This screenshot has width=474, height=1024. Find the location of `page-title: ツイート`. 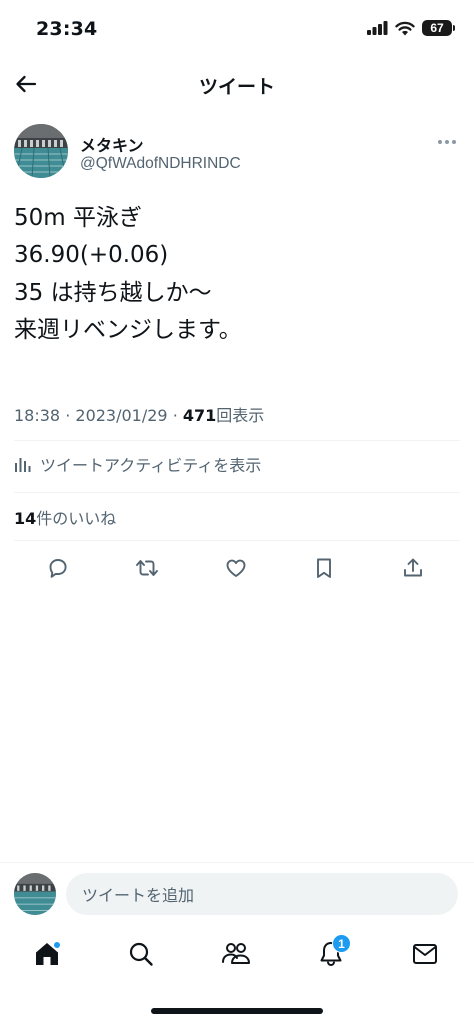

page-title: ツイート is located at coordinates (236, 87).